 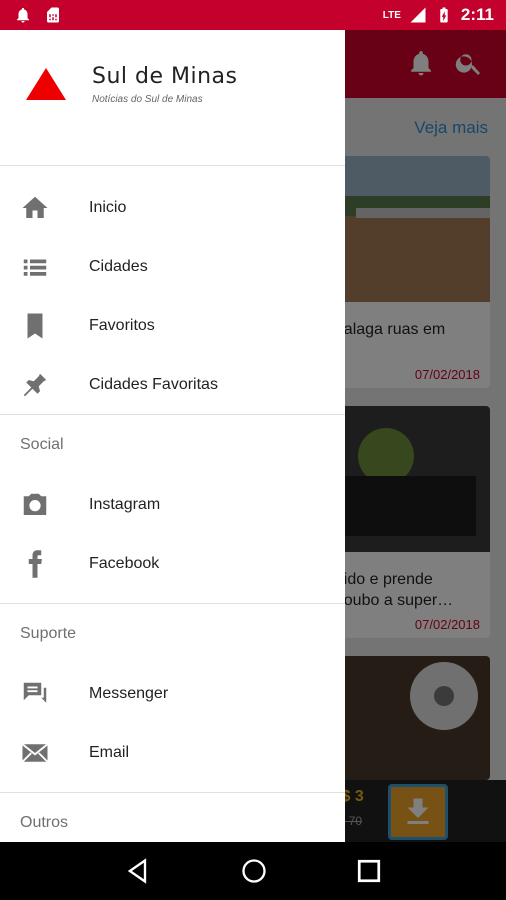 What do you see at coordinates (147, 99) in the screenshot?
I see `brand-subtitle: Notícias do Sul de Minas` at bounding box center [147, 99].